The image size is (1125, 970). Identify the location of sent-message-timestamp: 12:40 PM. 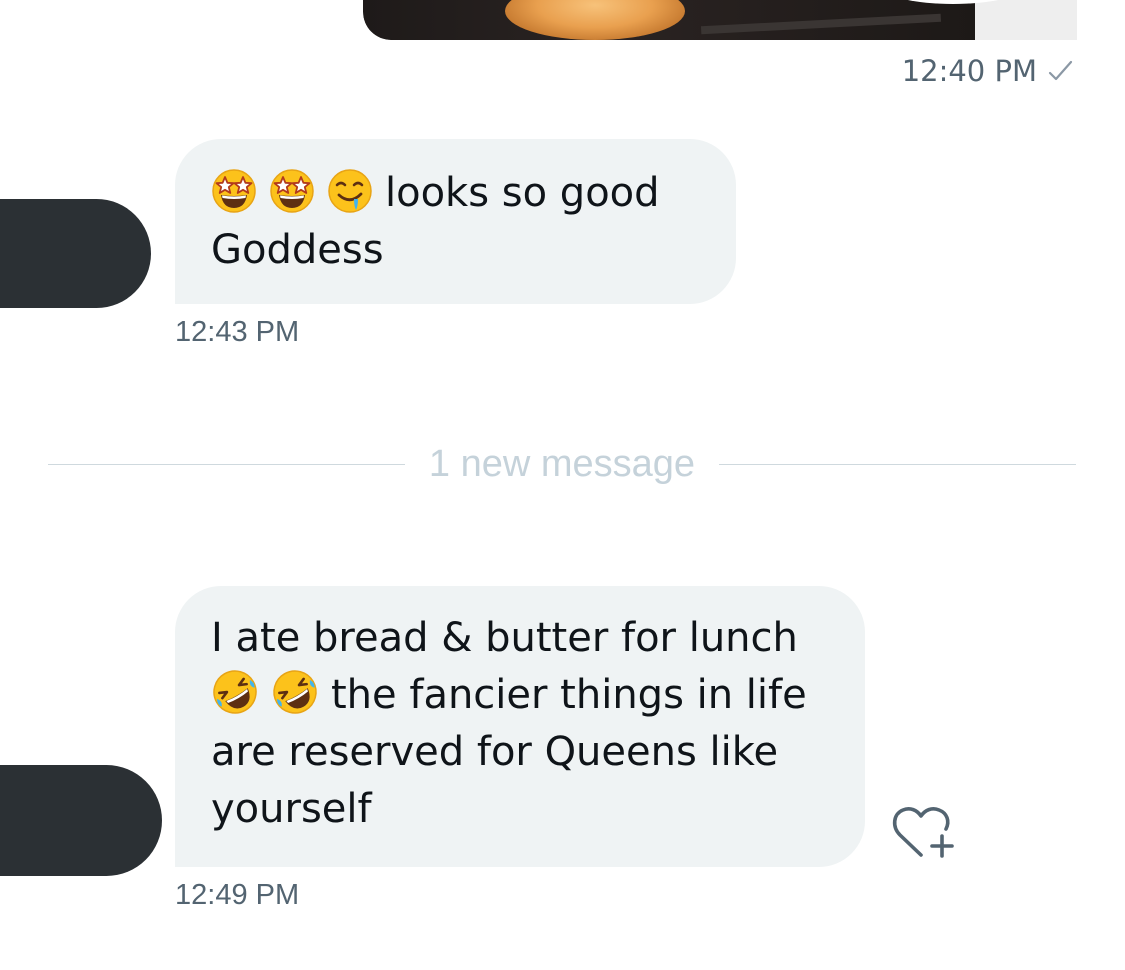
(988, 71).